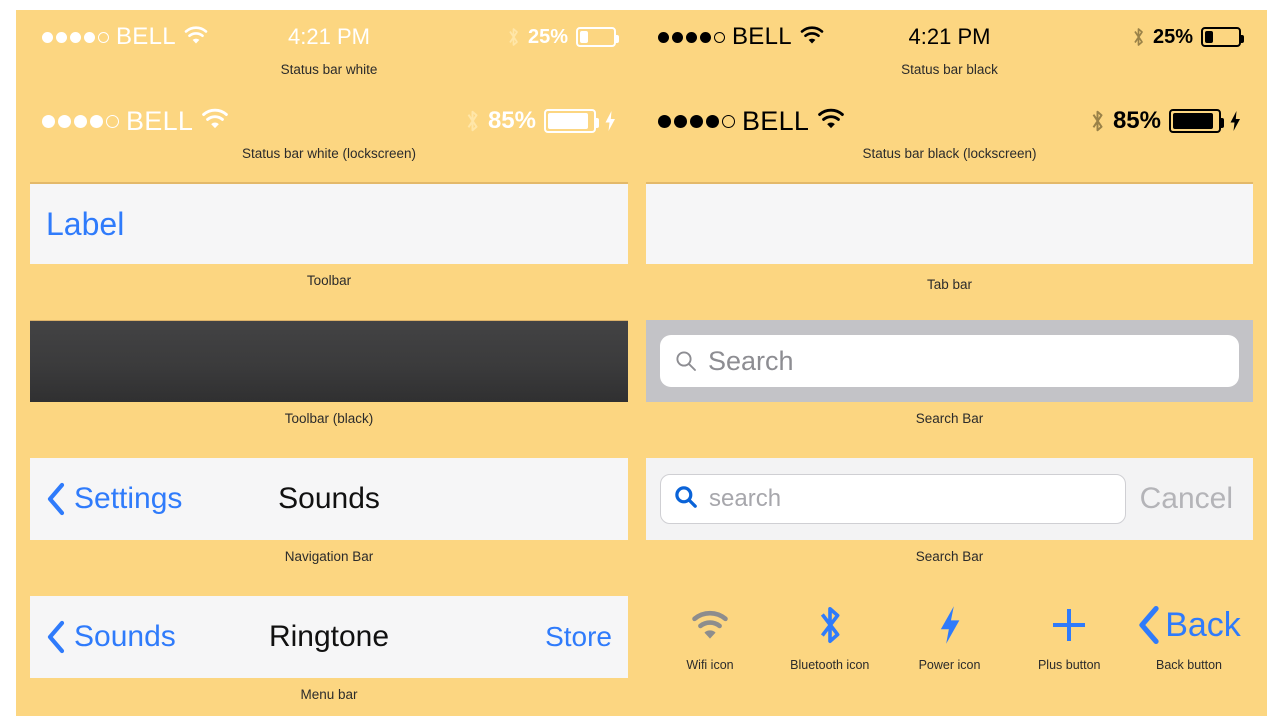 The image size is (1283, 726). Describe the element at coordinates (949, 153) in the screenshot. I see `caption-status-bar-black-lockscreen: Status bar black (lockscreen)` at that location.